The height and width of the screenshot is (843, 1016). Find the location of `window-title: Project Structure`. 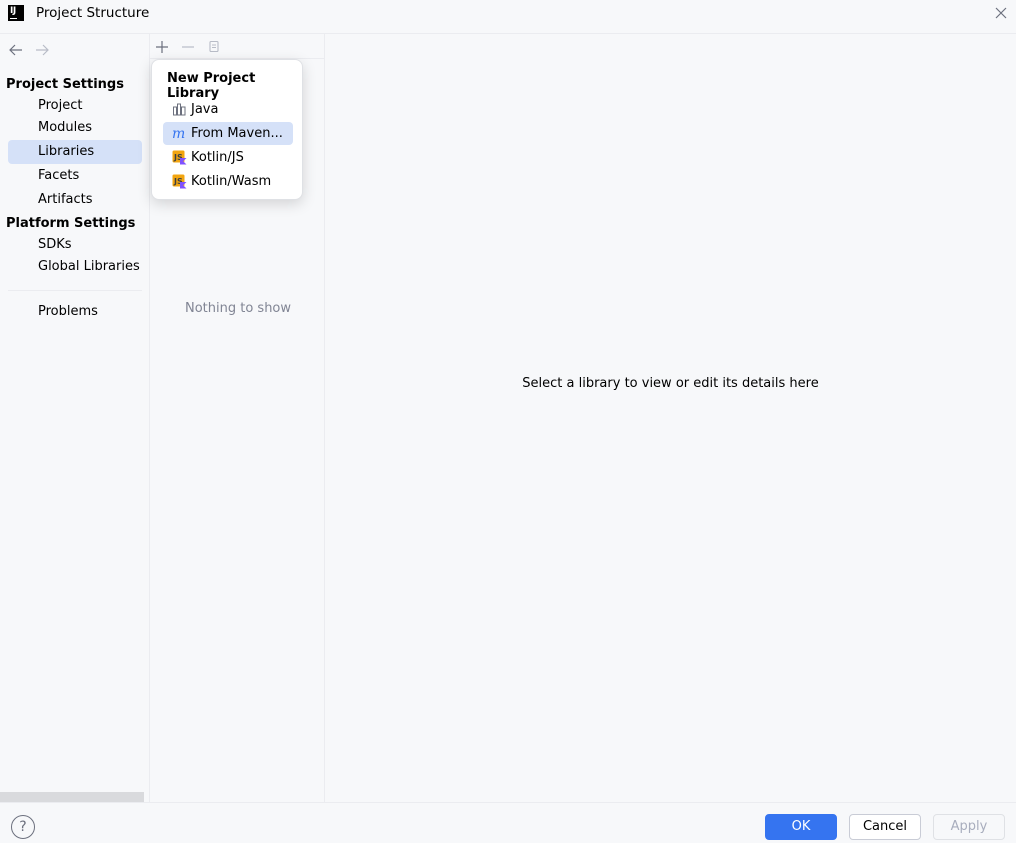

window-title: Project Structure is located at coordinates (93, 13).